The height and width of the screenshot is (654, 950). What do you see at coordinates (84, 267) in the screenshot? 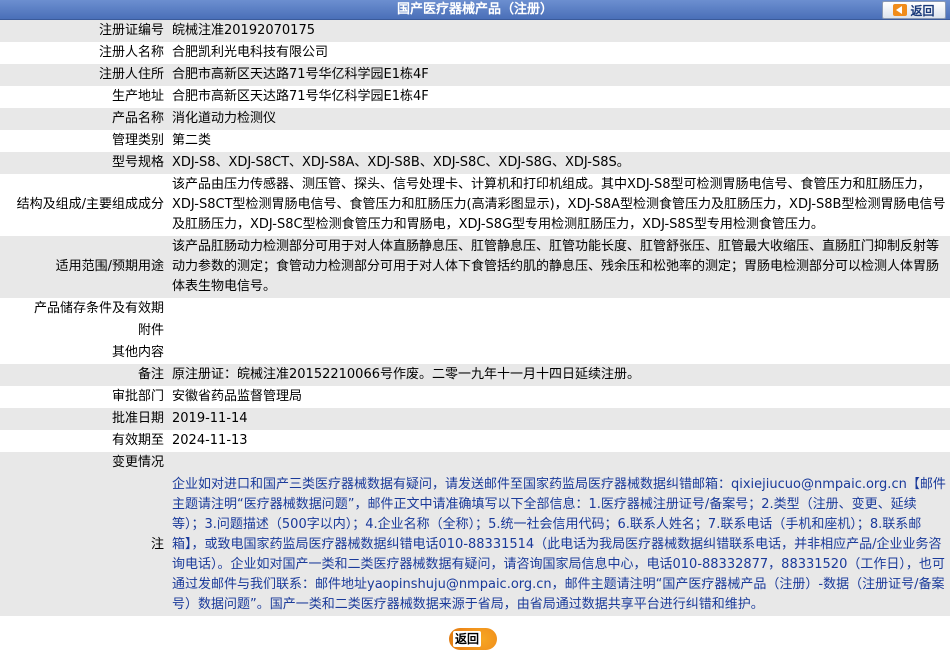
I see `field-label: 适用范围/预期用途` at bounding box center [84, 267].